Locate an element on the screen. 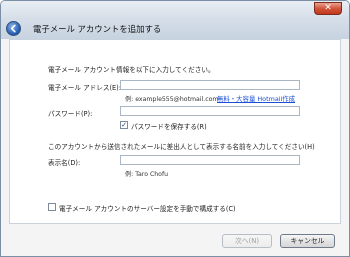 This screenshot has width=350, height=257. display-name-label: 表示名(D): is located at coordinates (64, 163).